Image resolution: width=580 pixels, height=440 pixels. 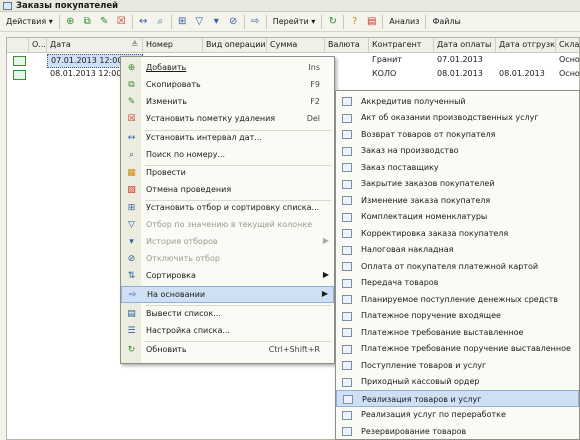 I want to click on document-list-icon, so click(x=7, y=6).